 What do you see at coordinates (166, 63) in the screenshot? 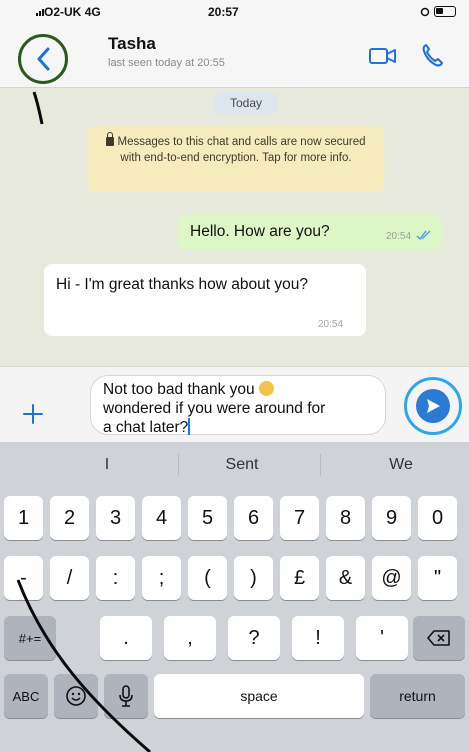
I see `last-seen-status: last seen today at 20:55` at bounding box center [166, 63].